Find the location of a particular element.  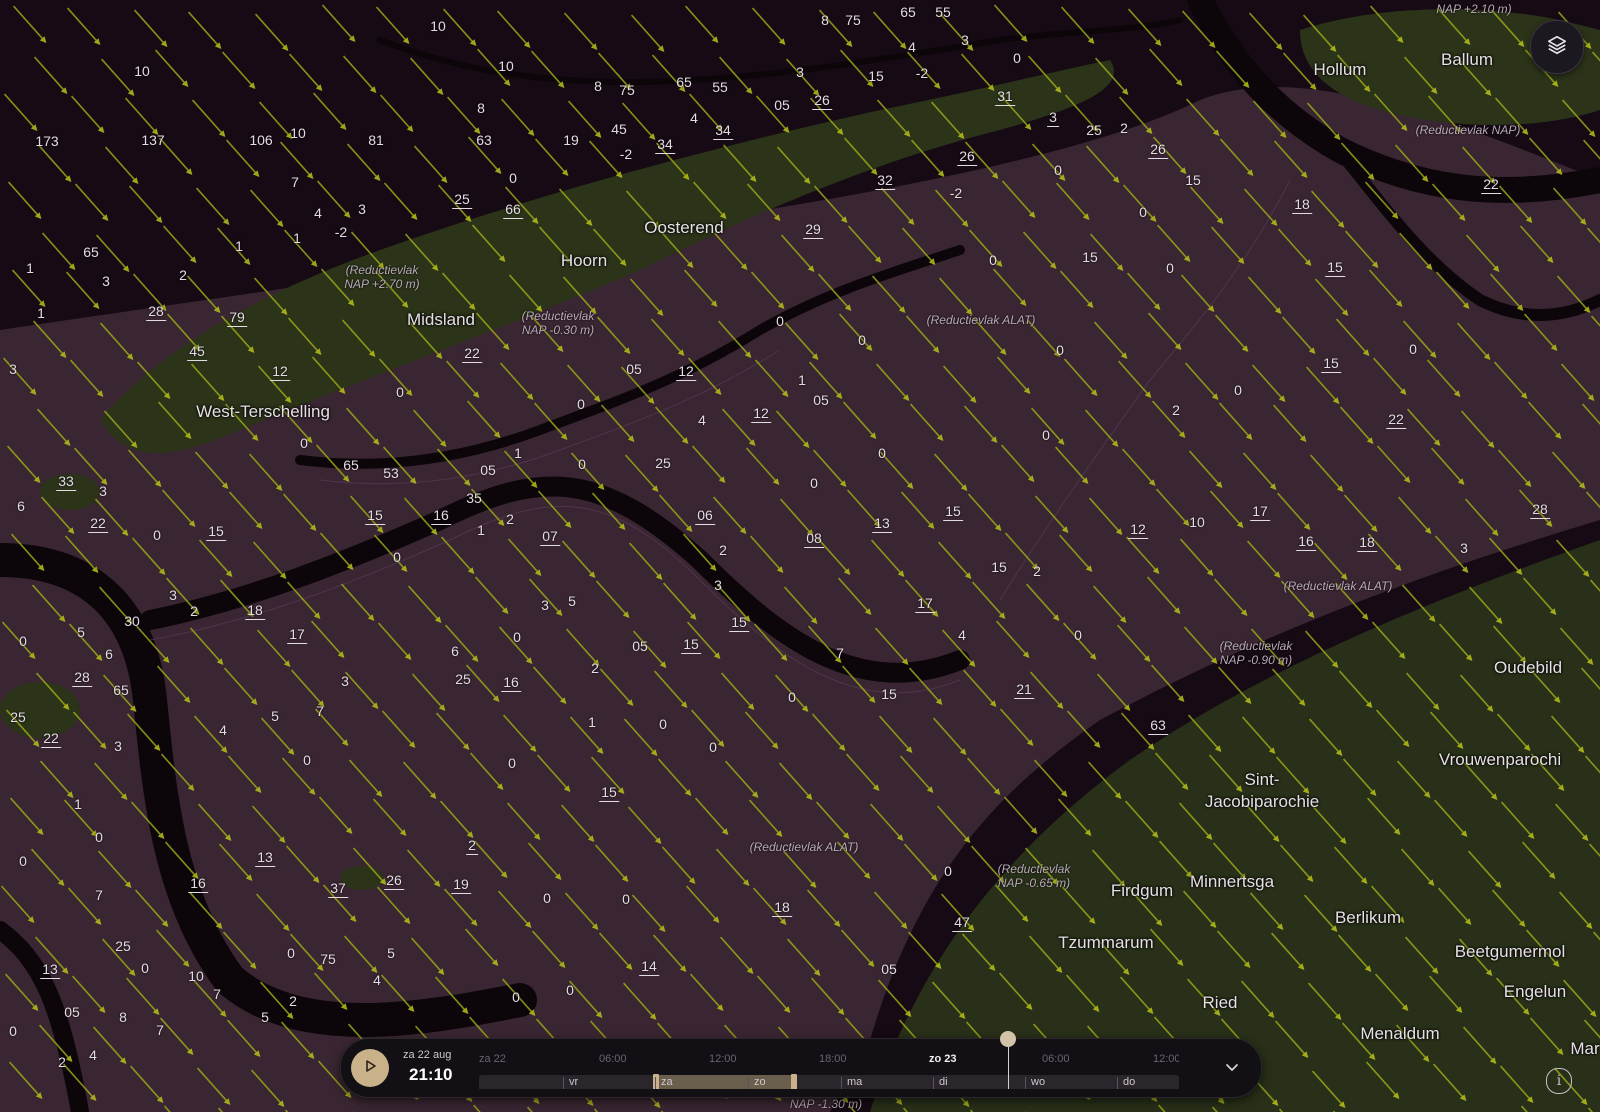

layers-button is located at coordinates (1557, 47).